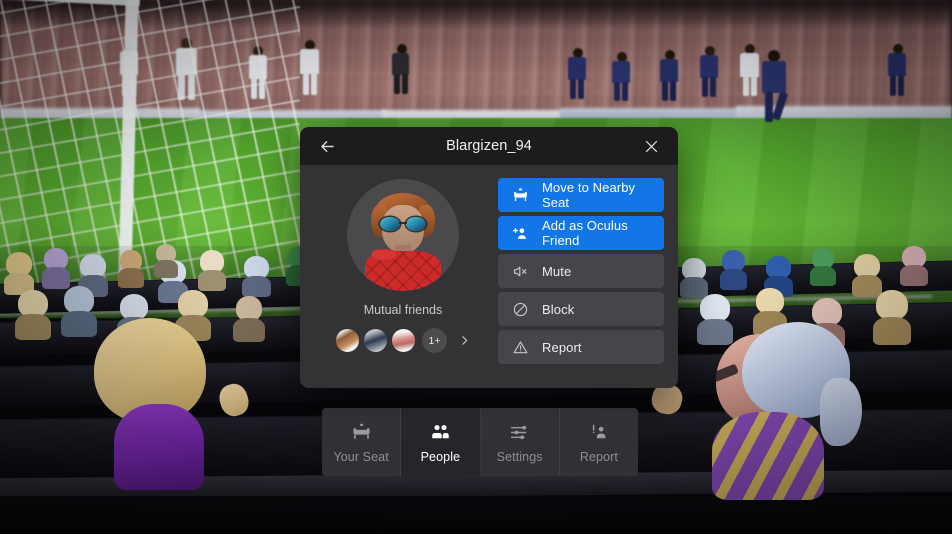 The image size is (952, 534). I want to click on close-button, so click(651, 146).